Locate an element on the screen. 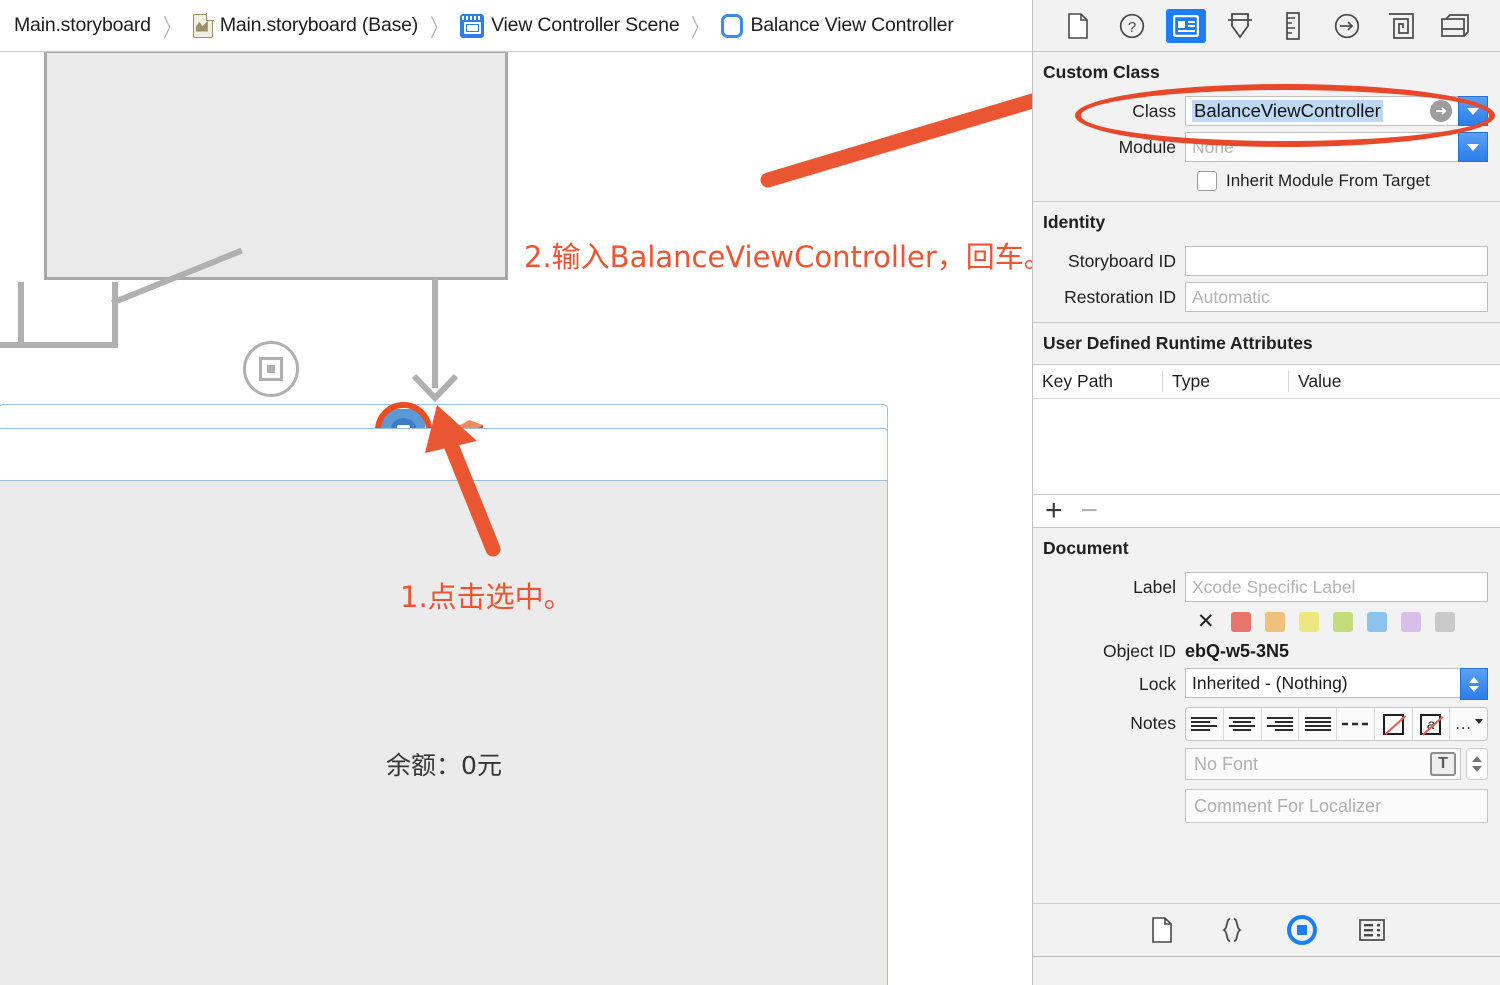  column-header-key-path: Key Path is located at coordinates (1098, 381).